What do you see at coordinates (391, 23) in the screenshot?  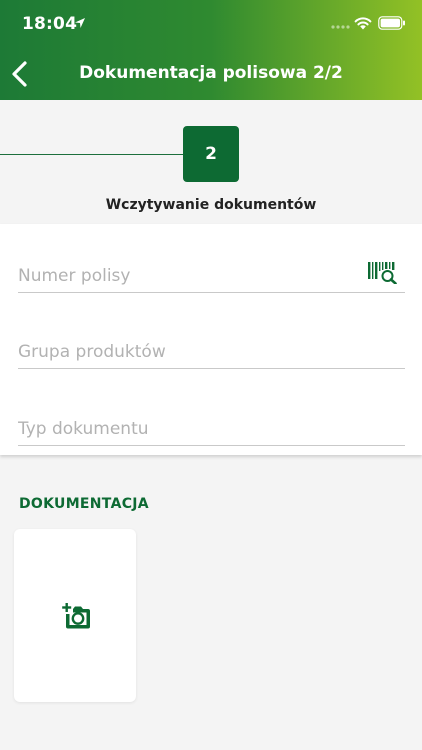 I see `battery-icon` at bounding box center [391, 23].